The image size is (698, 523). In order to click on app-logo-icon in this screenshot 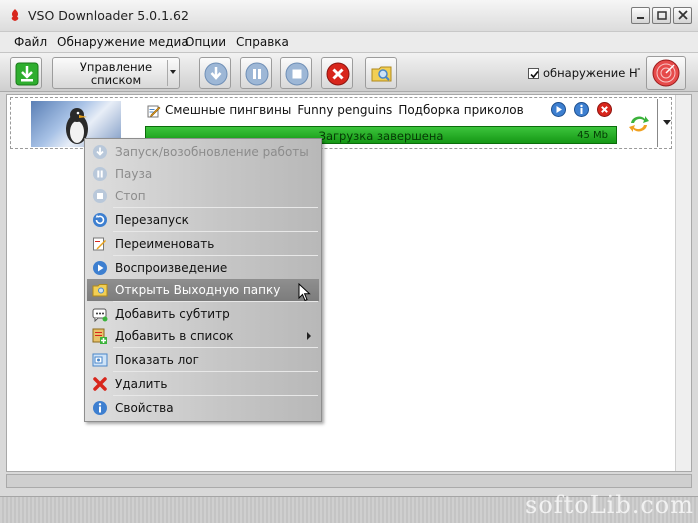, I will do `click(15, 15)`.